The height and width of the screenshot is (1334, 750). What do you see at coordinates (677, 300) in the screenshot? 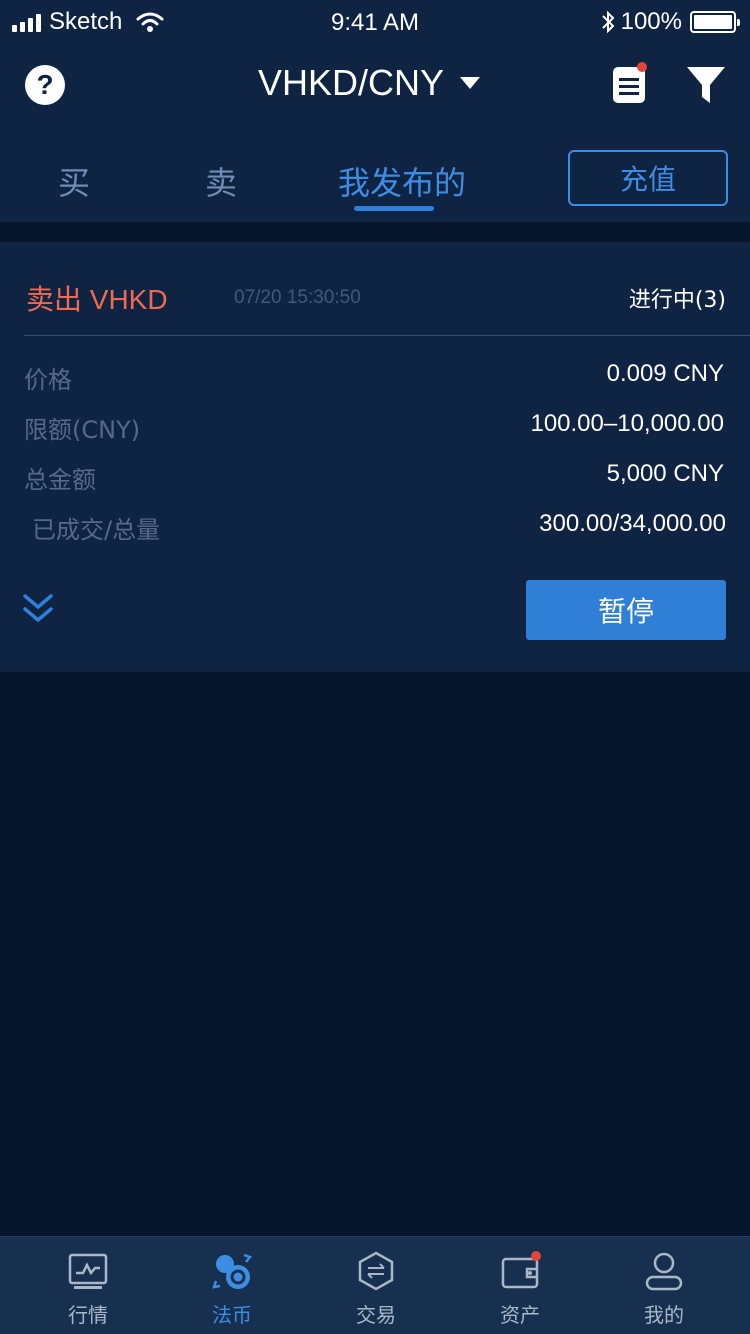
I see `order-status: 进行中(3)` at bounding box center [677, 300].